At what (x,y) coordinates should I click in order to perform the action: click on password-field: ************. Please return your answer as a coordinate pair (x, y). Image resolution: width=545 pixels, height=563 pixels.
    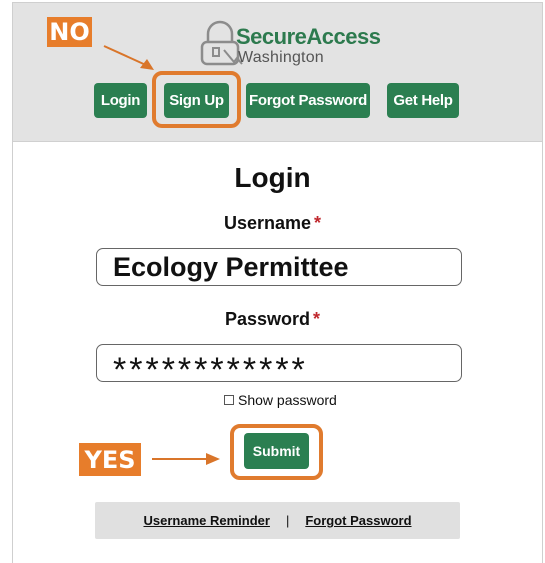
    Looking at the image, I should click on (279, 366).